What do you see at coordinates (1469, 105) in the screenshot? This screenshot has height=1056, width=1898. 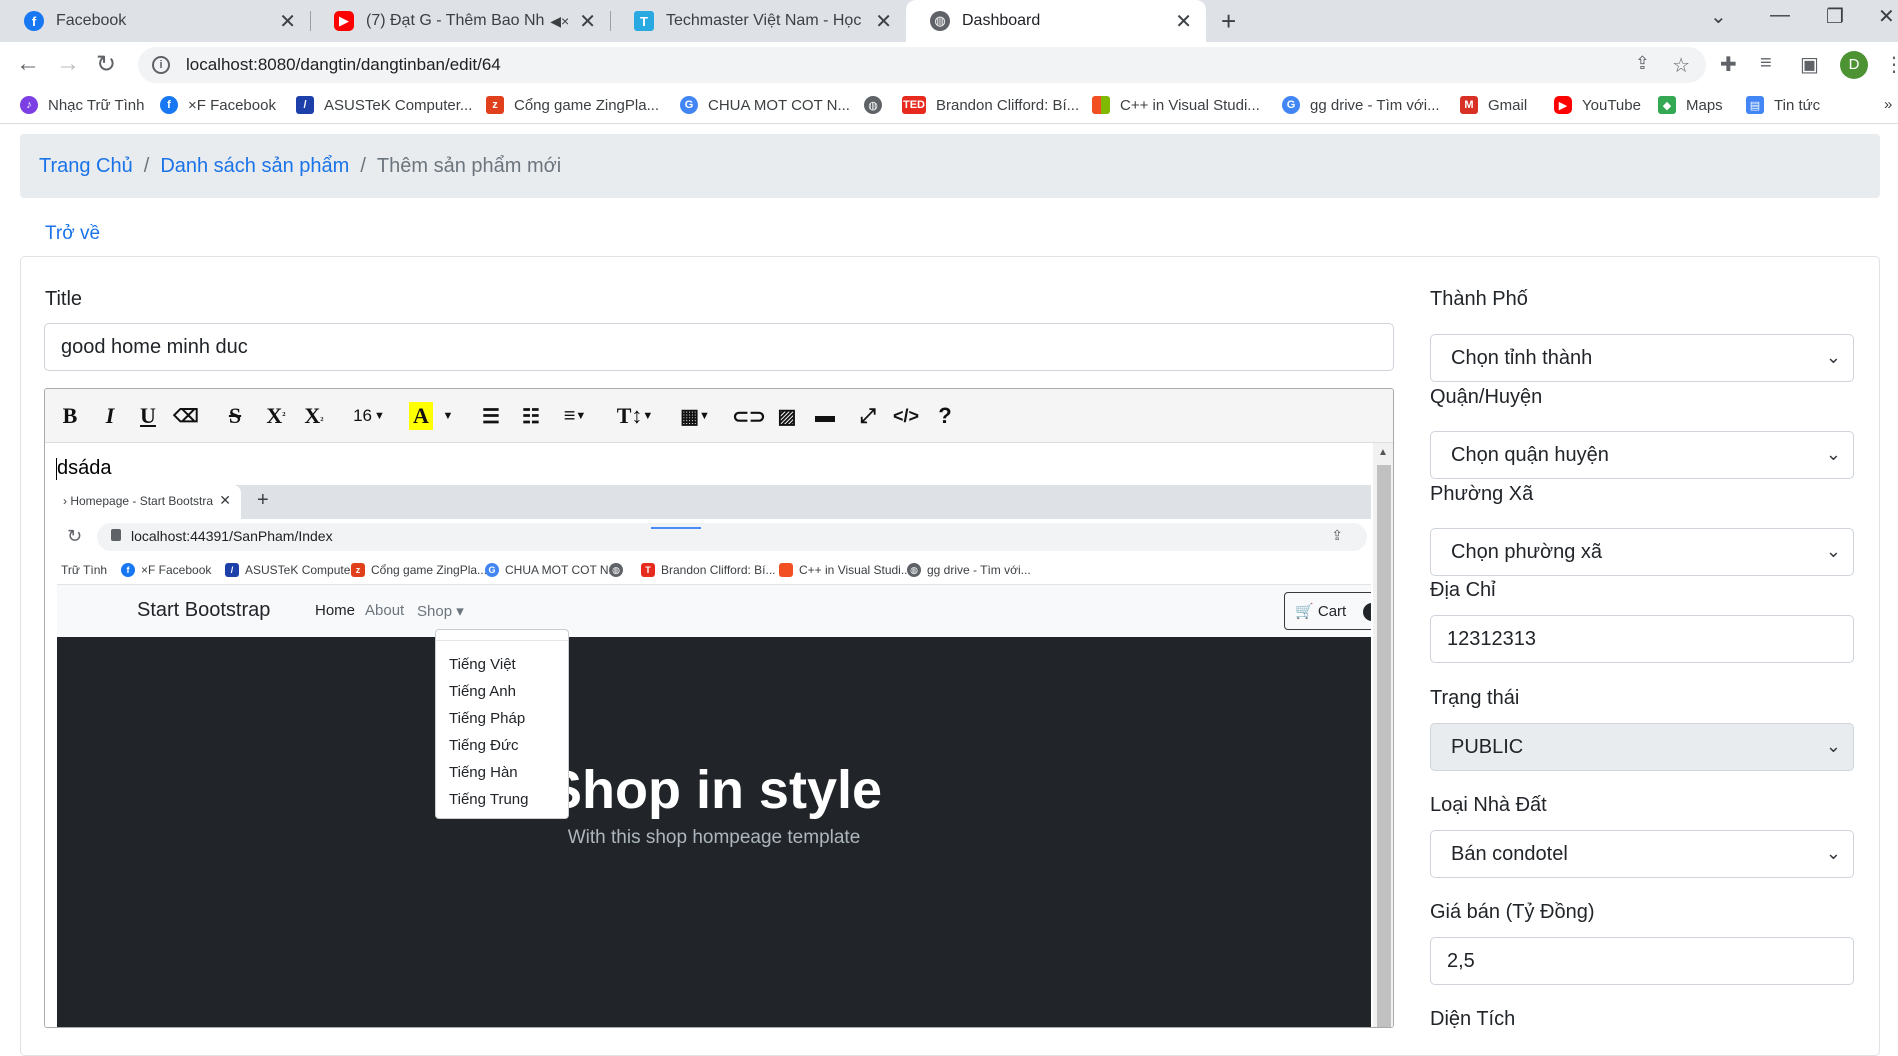 I see `gmail-icon: M` at bounding box center [1469, 105].